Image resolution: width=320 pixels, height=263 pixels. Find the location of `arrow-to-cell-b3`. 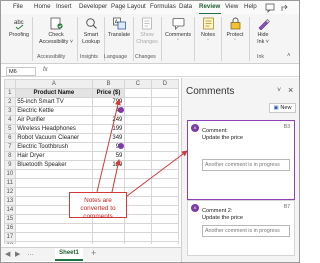

arrow-to-cell-b3 is located at coordinates (108, 146).